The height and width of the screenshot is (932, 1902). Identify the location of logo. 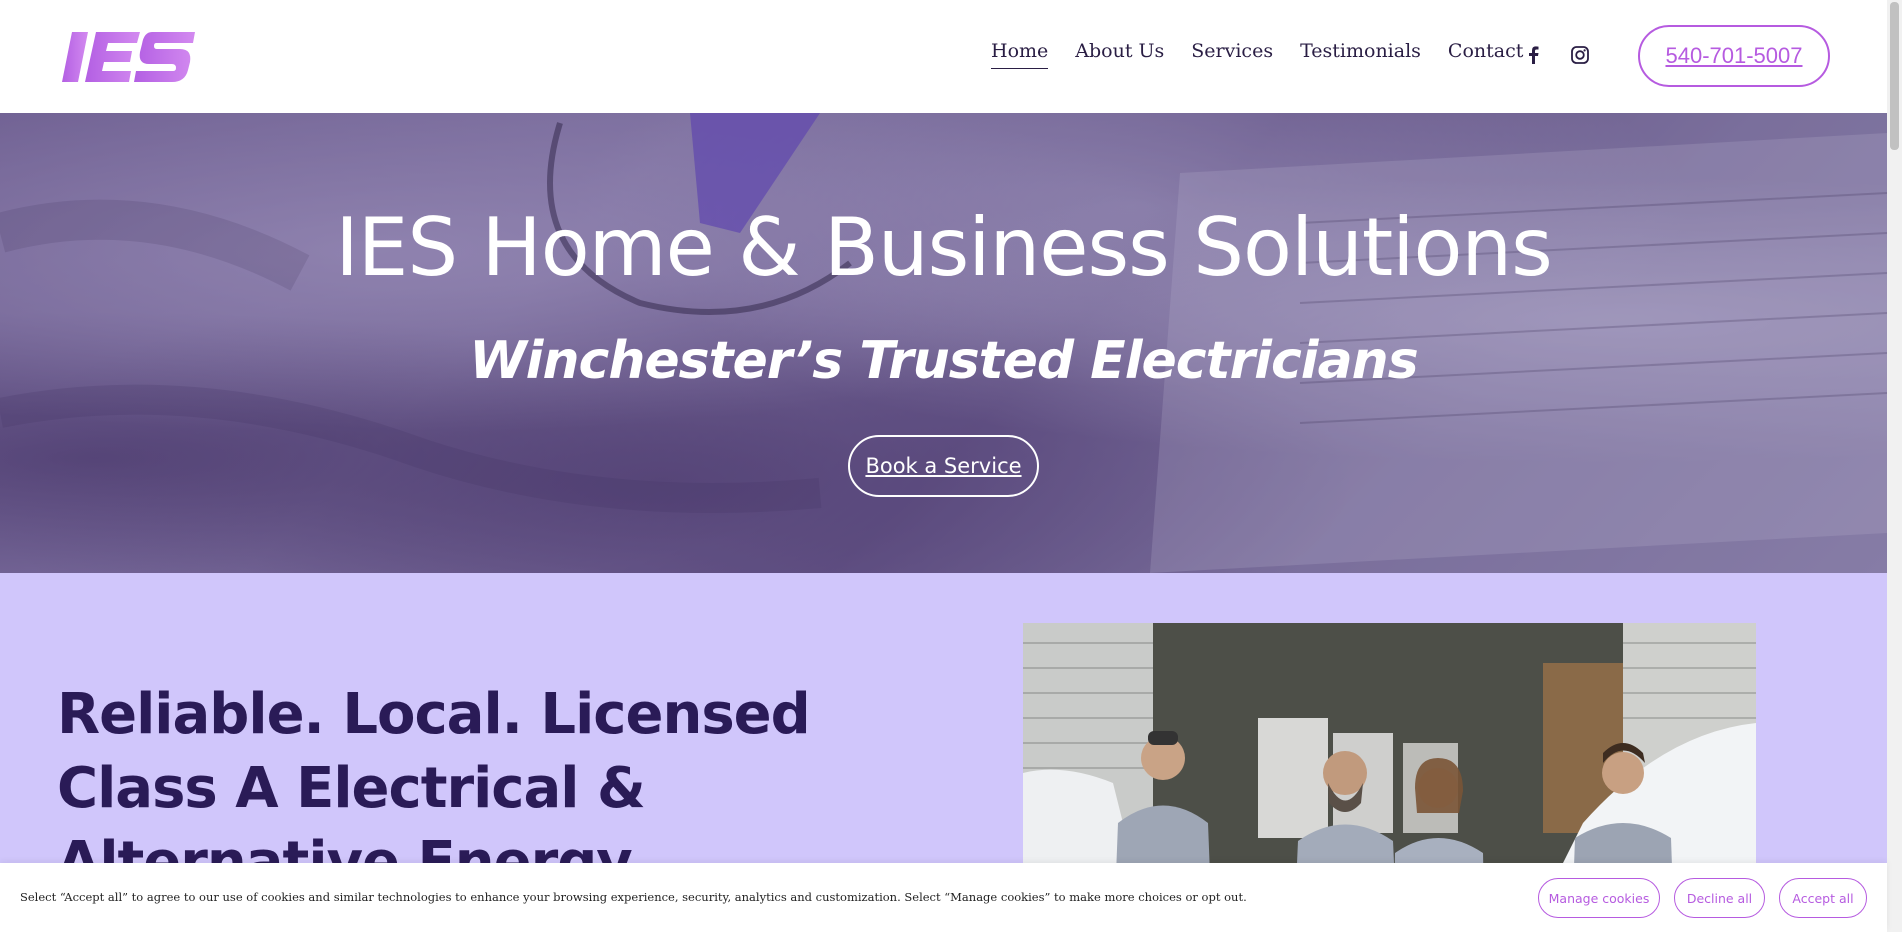
(127, 57).